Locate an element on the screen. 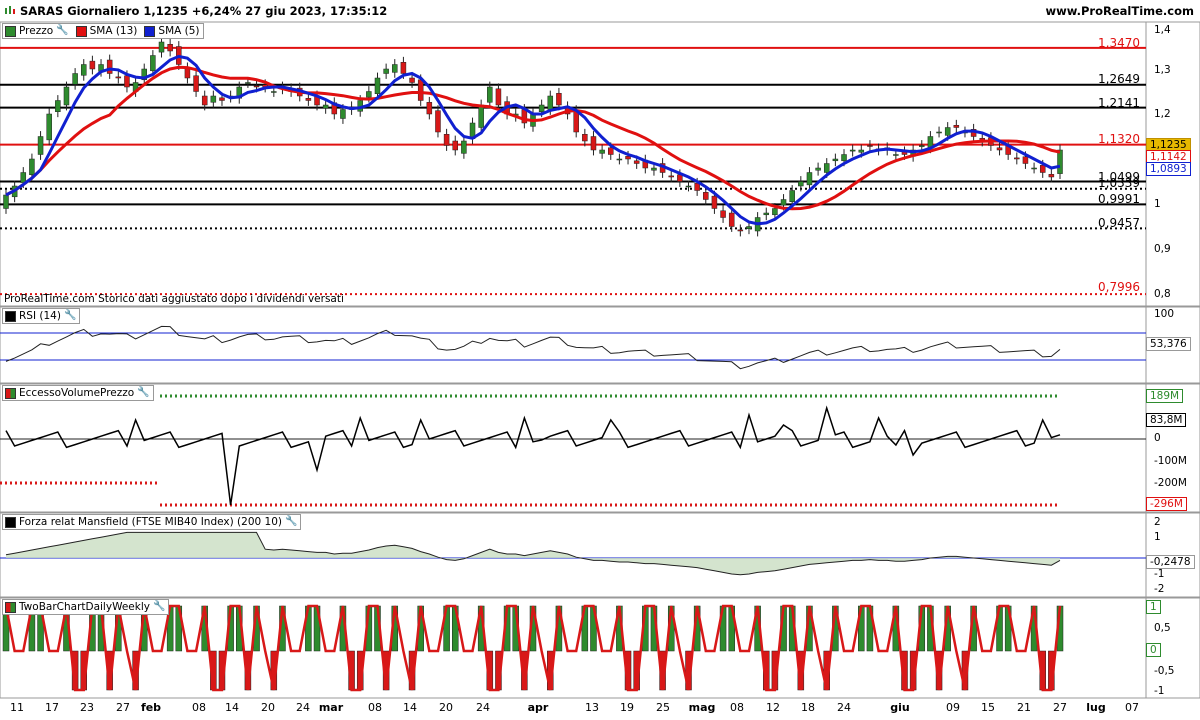  level-label: 0,7996 is located at coordinates (1119, 287).